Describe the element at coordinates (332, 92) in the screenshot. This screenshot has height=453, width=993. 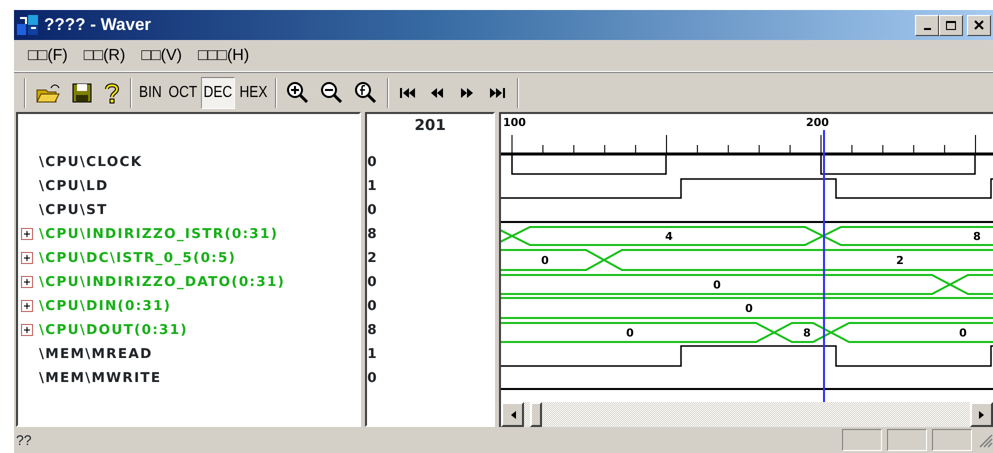
I see `zoom-out-icon` at that location.